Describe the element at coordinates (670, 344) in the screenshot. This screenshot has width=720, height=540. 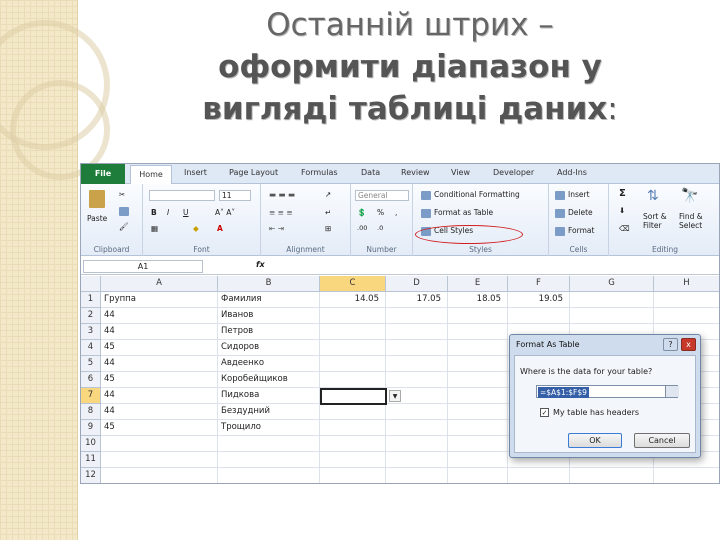
I see `help-button: ?` at that location.